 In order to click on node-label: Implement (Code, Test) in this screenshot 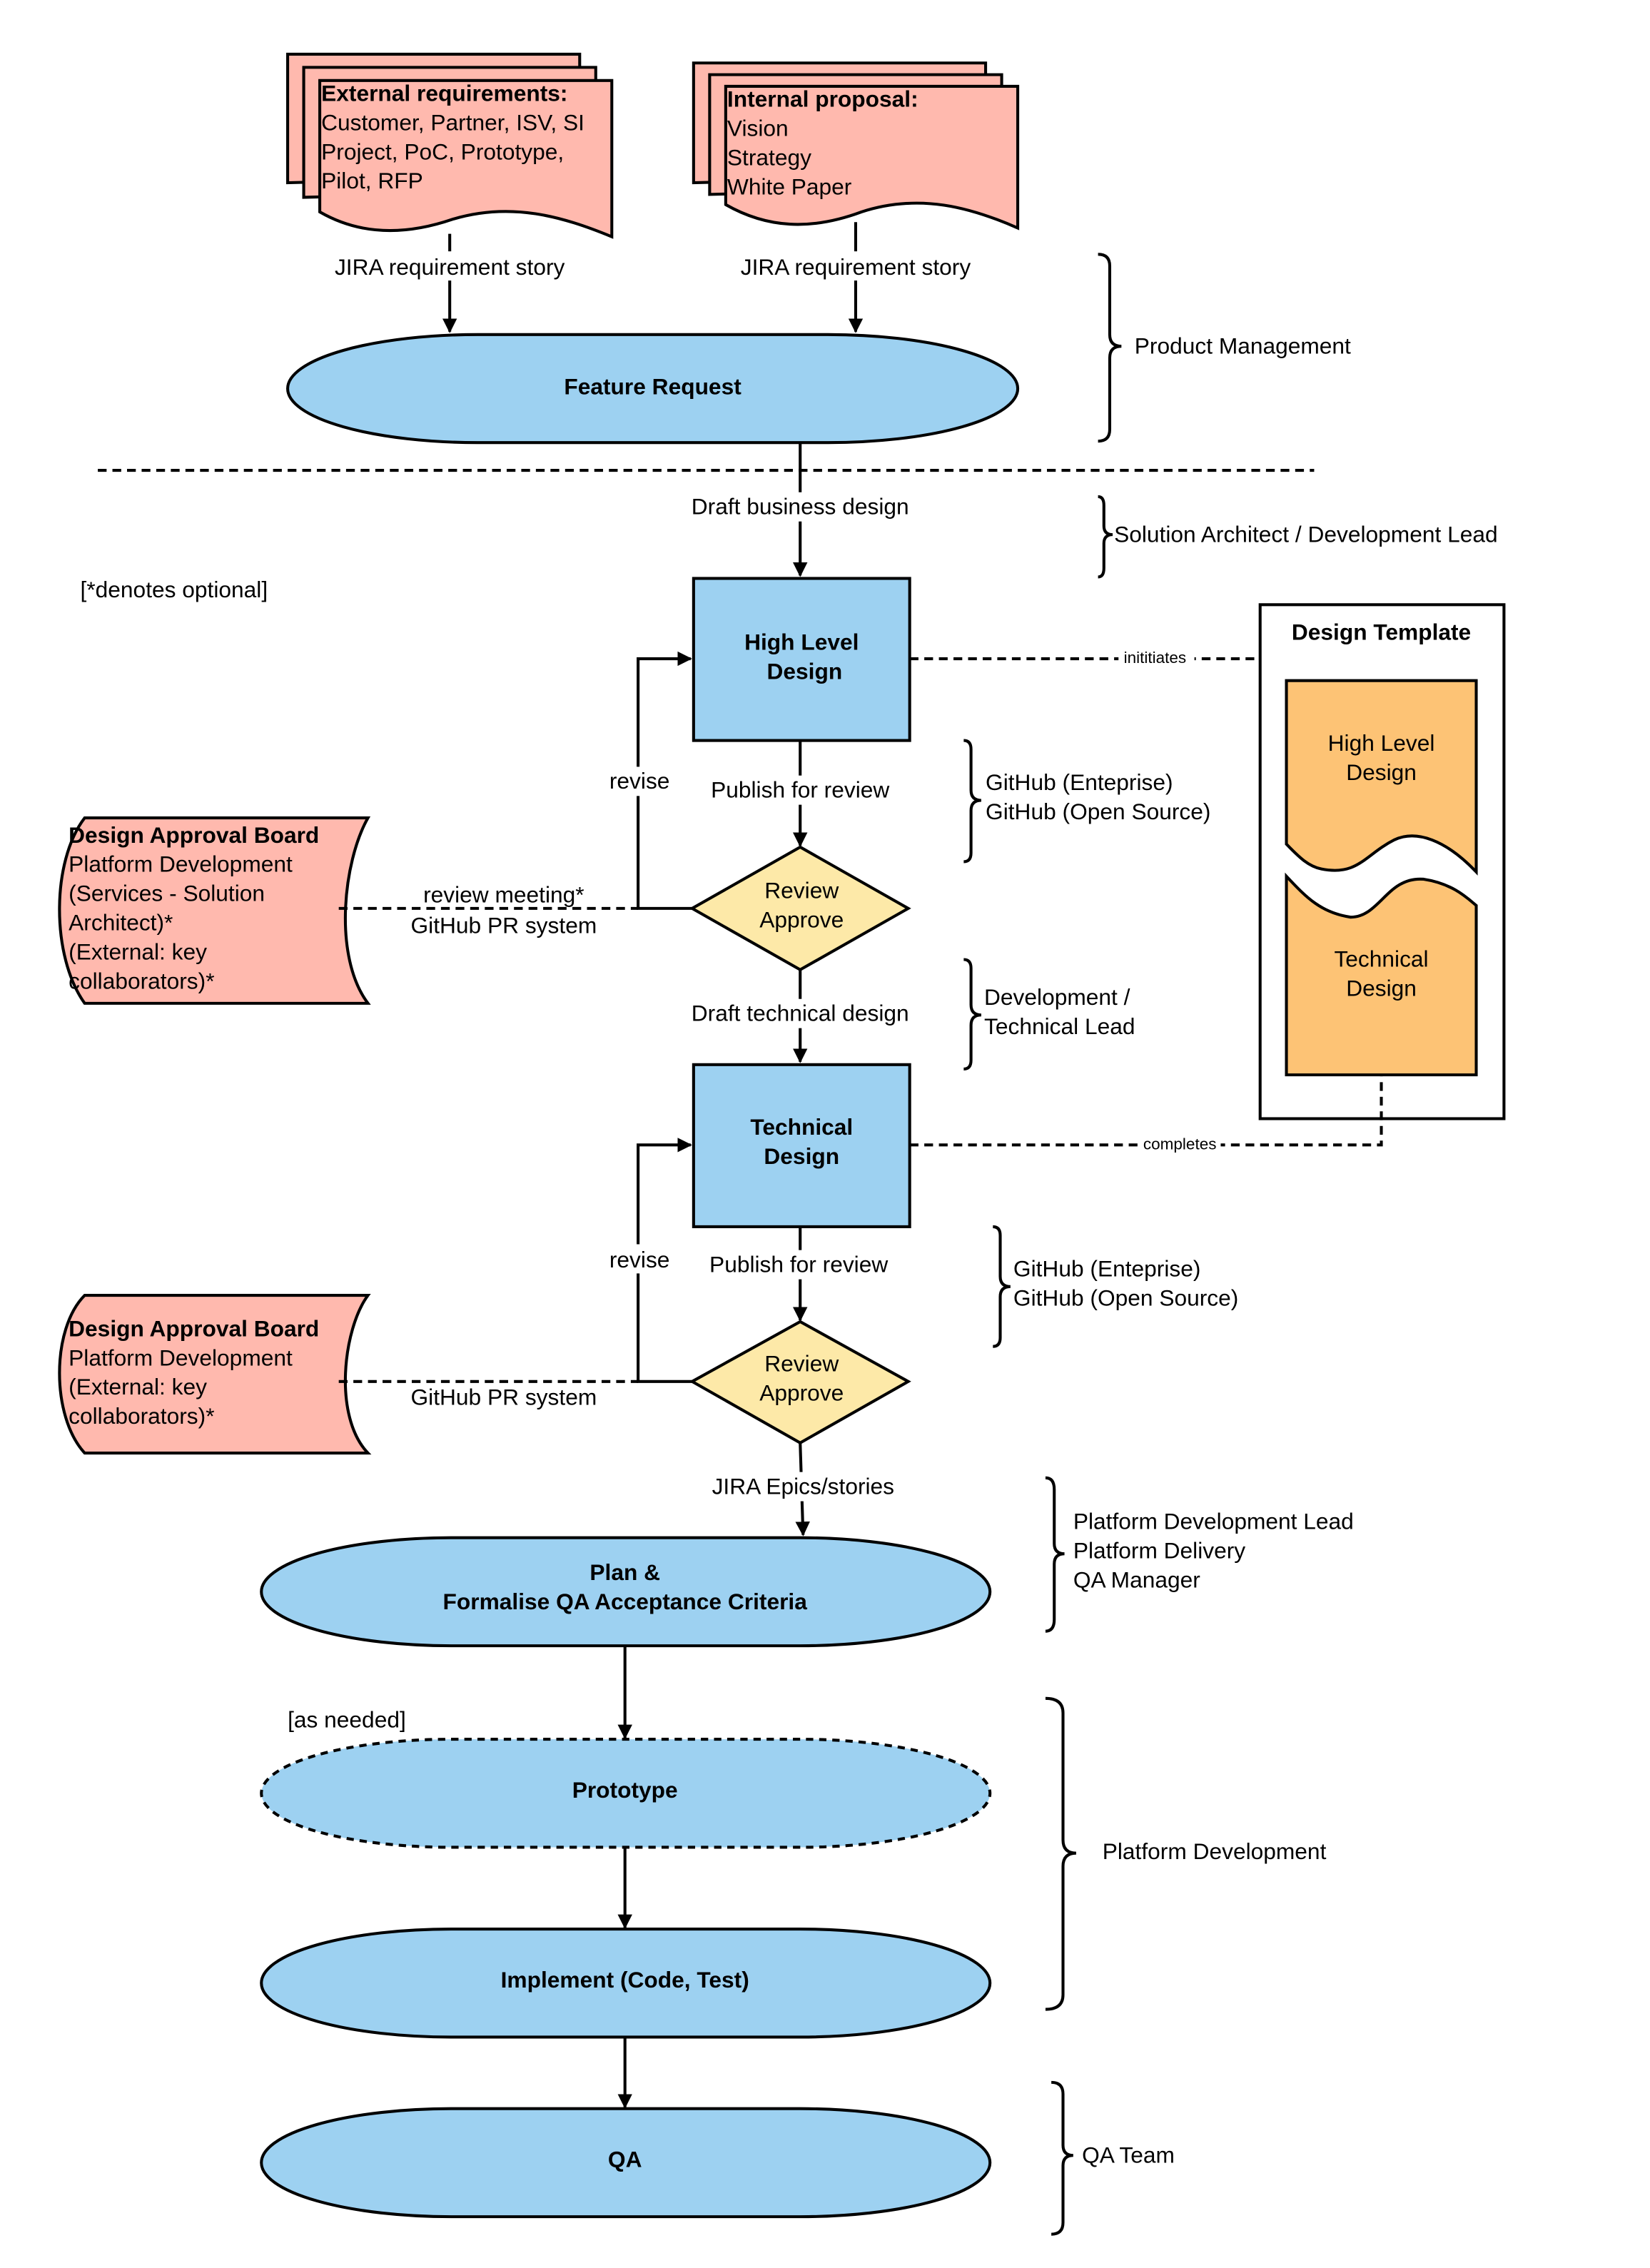, I will do `click(625, 1980)`.